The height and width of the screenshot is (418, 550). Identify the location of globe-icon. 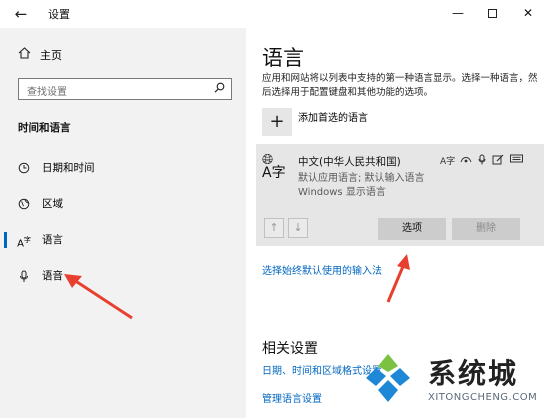
(24, 204).